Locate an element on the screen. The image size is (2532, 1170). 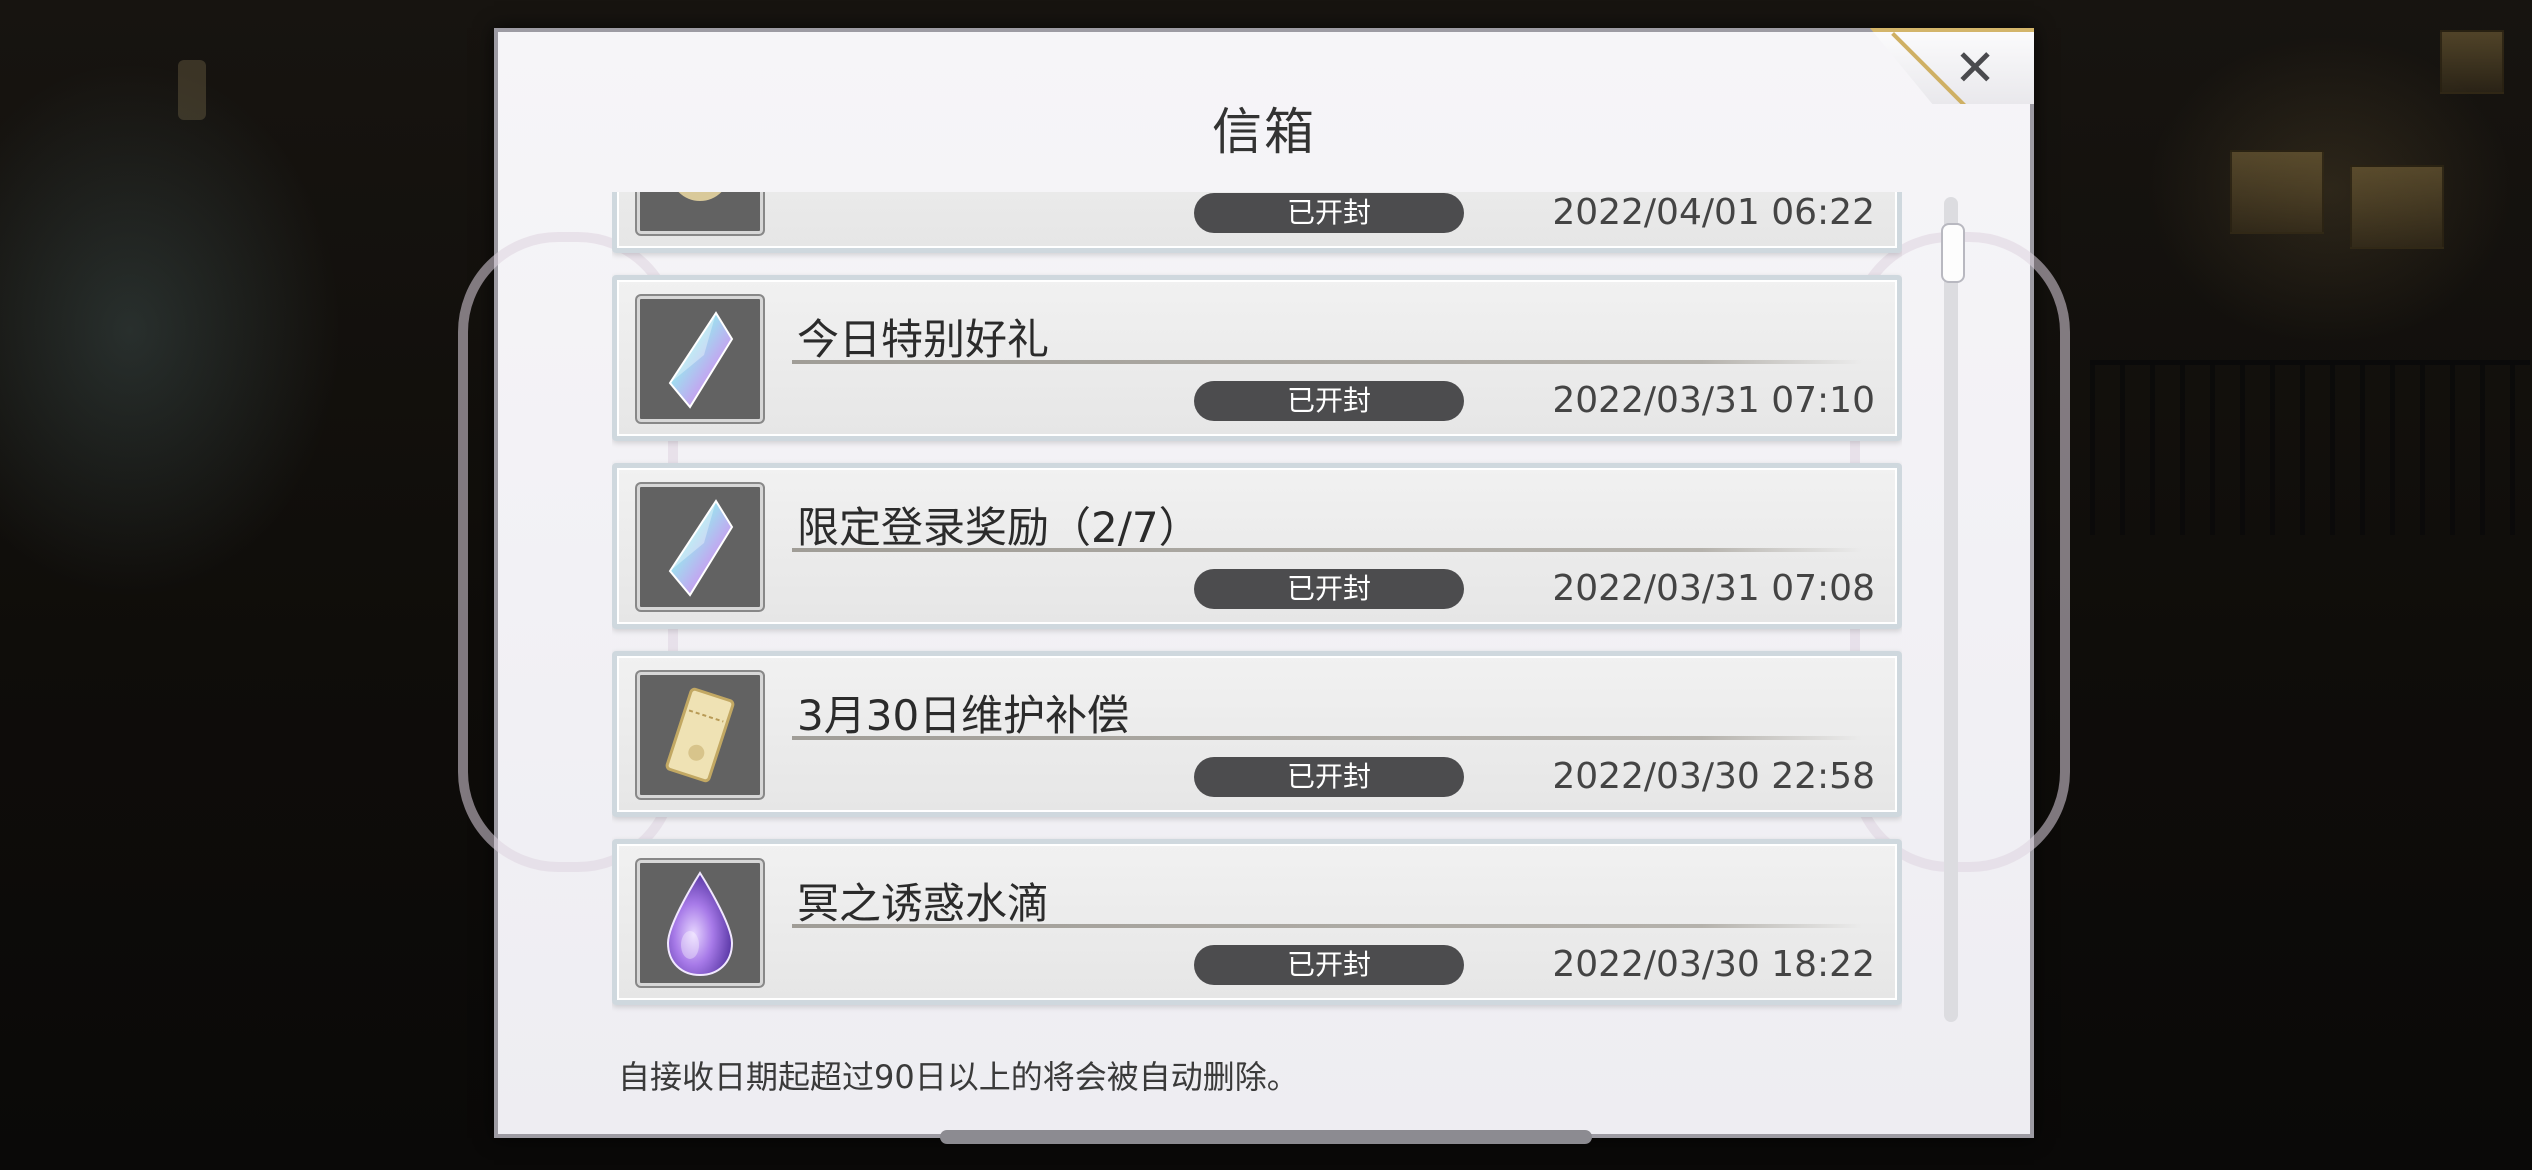
ticket-icon is located at coordinates (700, 735).